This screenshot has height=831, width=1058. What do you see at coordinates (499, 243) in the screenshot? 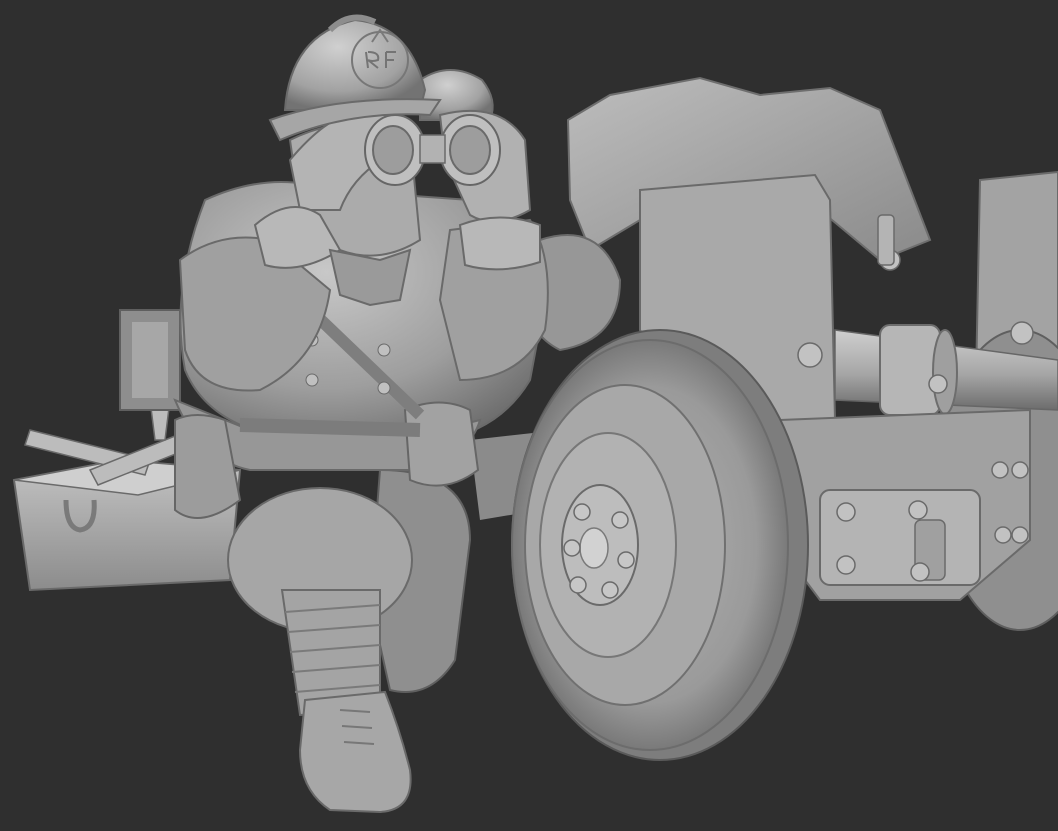
I see `right-cuff` at bounding box center [499, 243].